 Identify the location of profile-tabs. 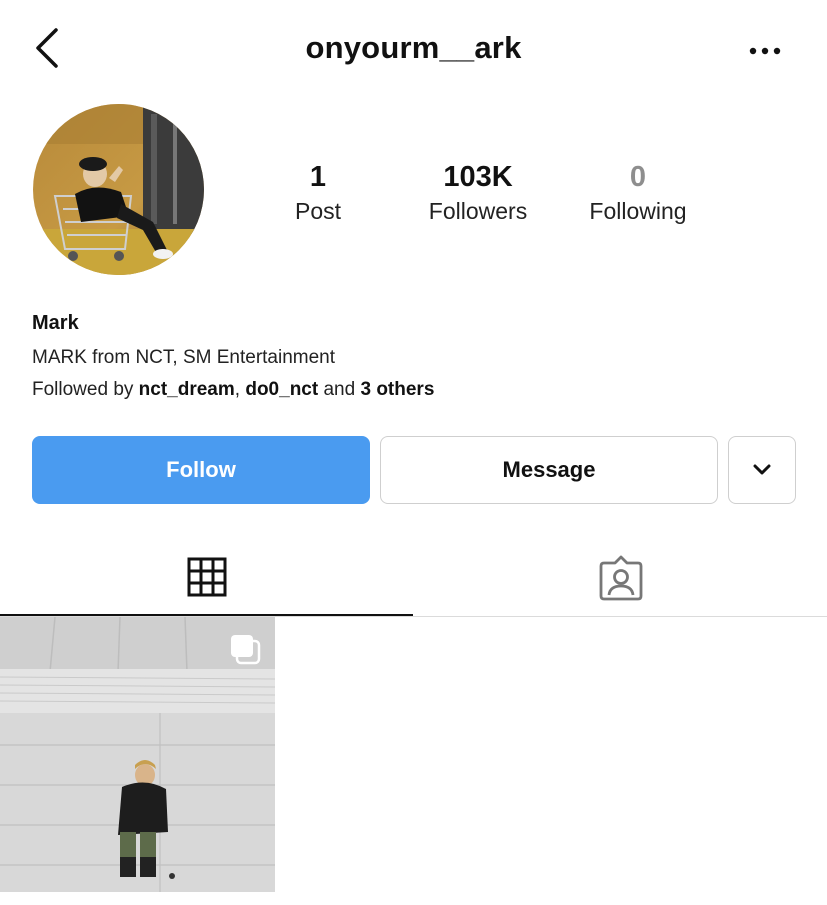
(413, 578).